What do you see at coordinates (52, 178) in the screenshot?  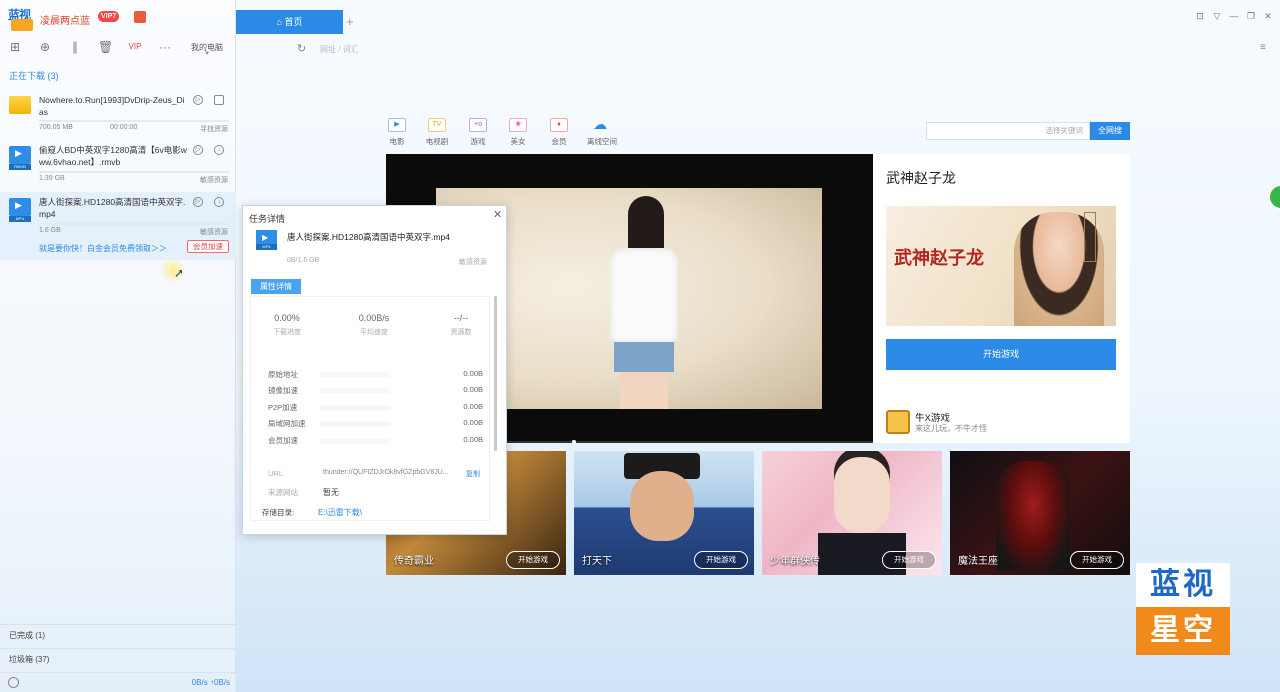 I see `file-size: 1.39 GB` at bounding box center [52, 178].